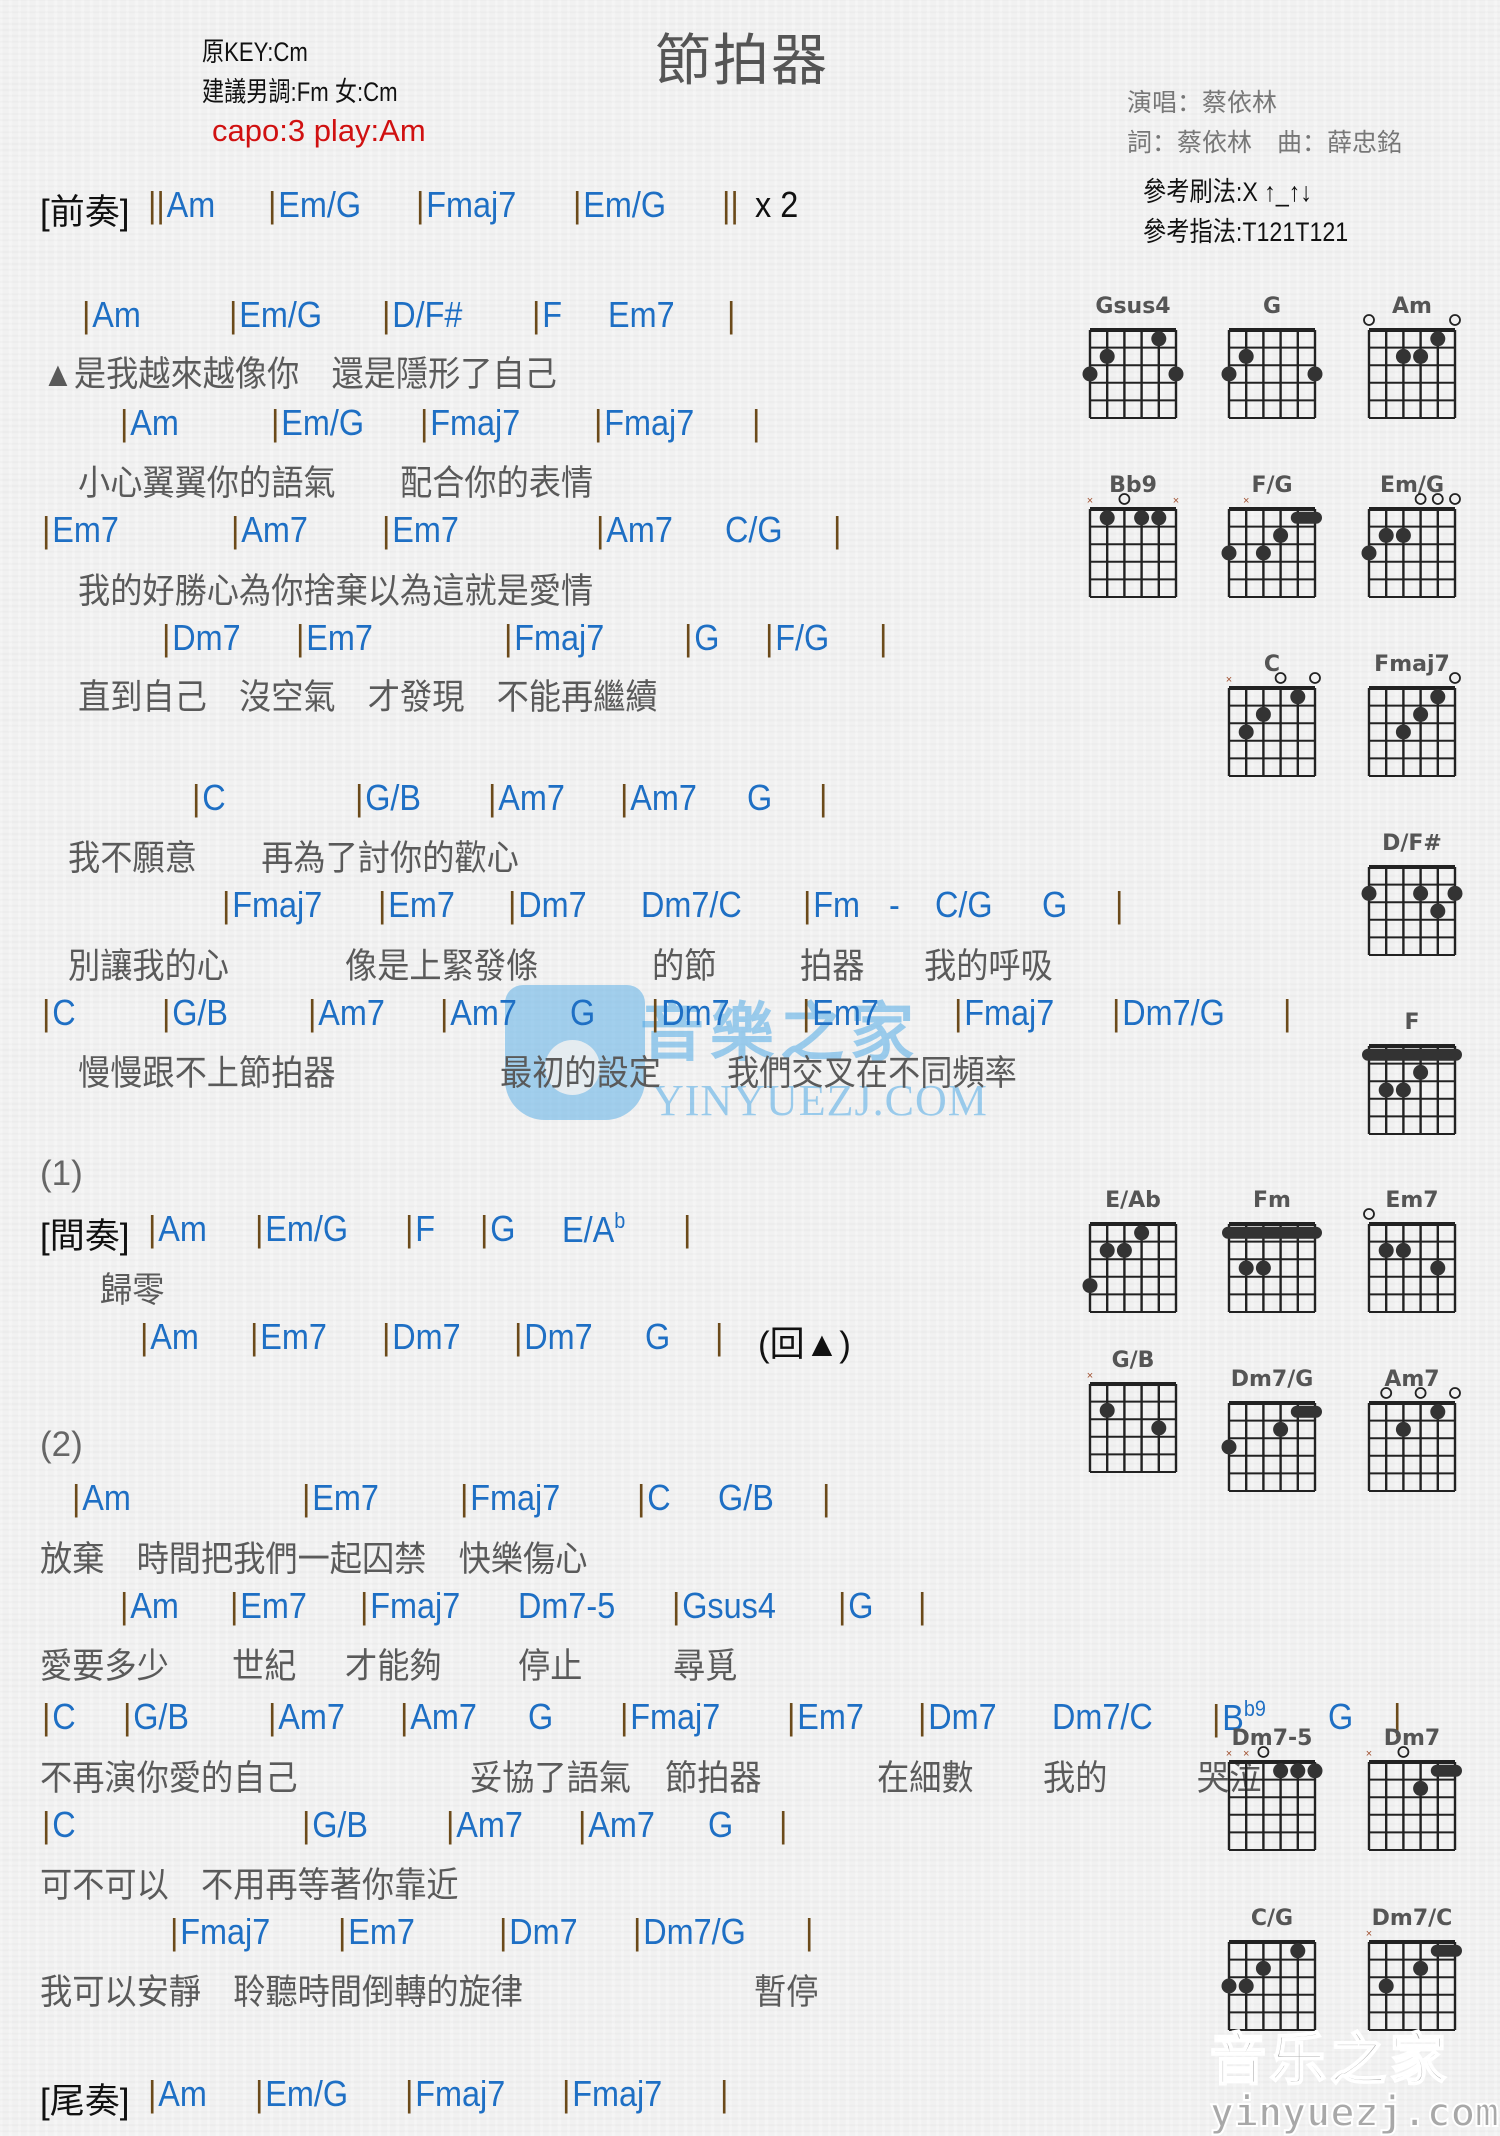 Image resolution: width=1500 pixels, height=2136 pixels. What do you see at coordinates (156, 204) in the screenshot?
I see `bar-line: ||` at bounding box center [156, 204].